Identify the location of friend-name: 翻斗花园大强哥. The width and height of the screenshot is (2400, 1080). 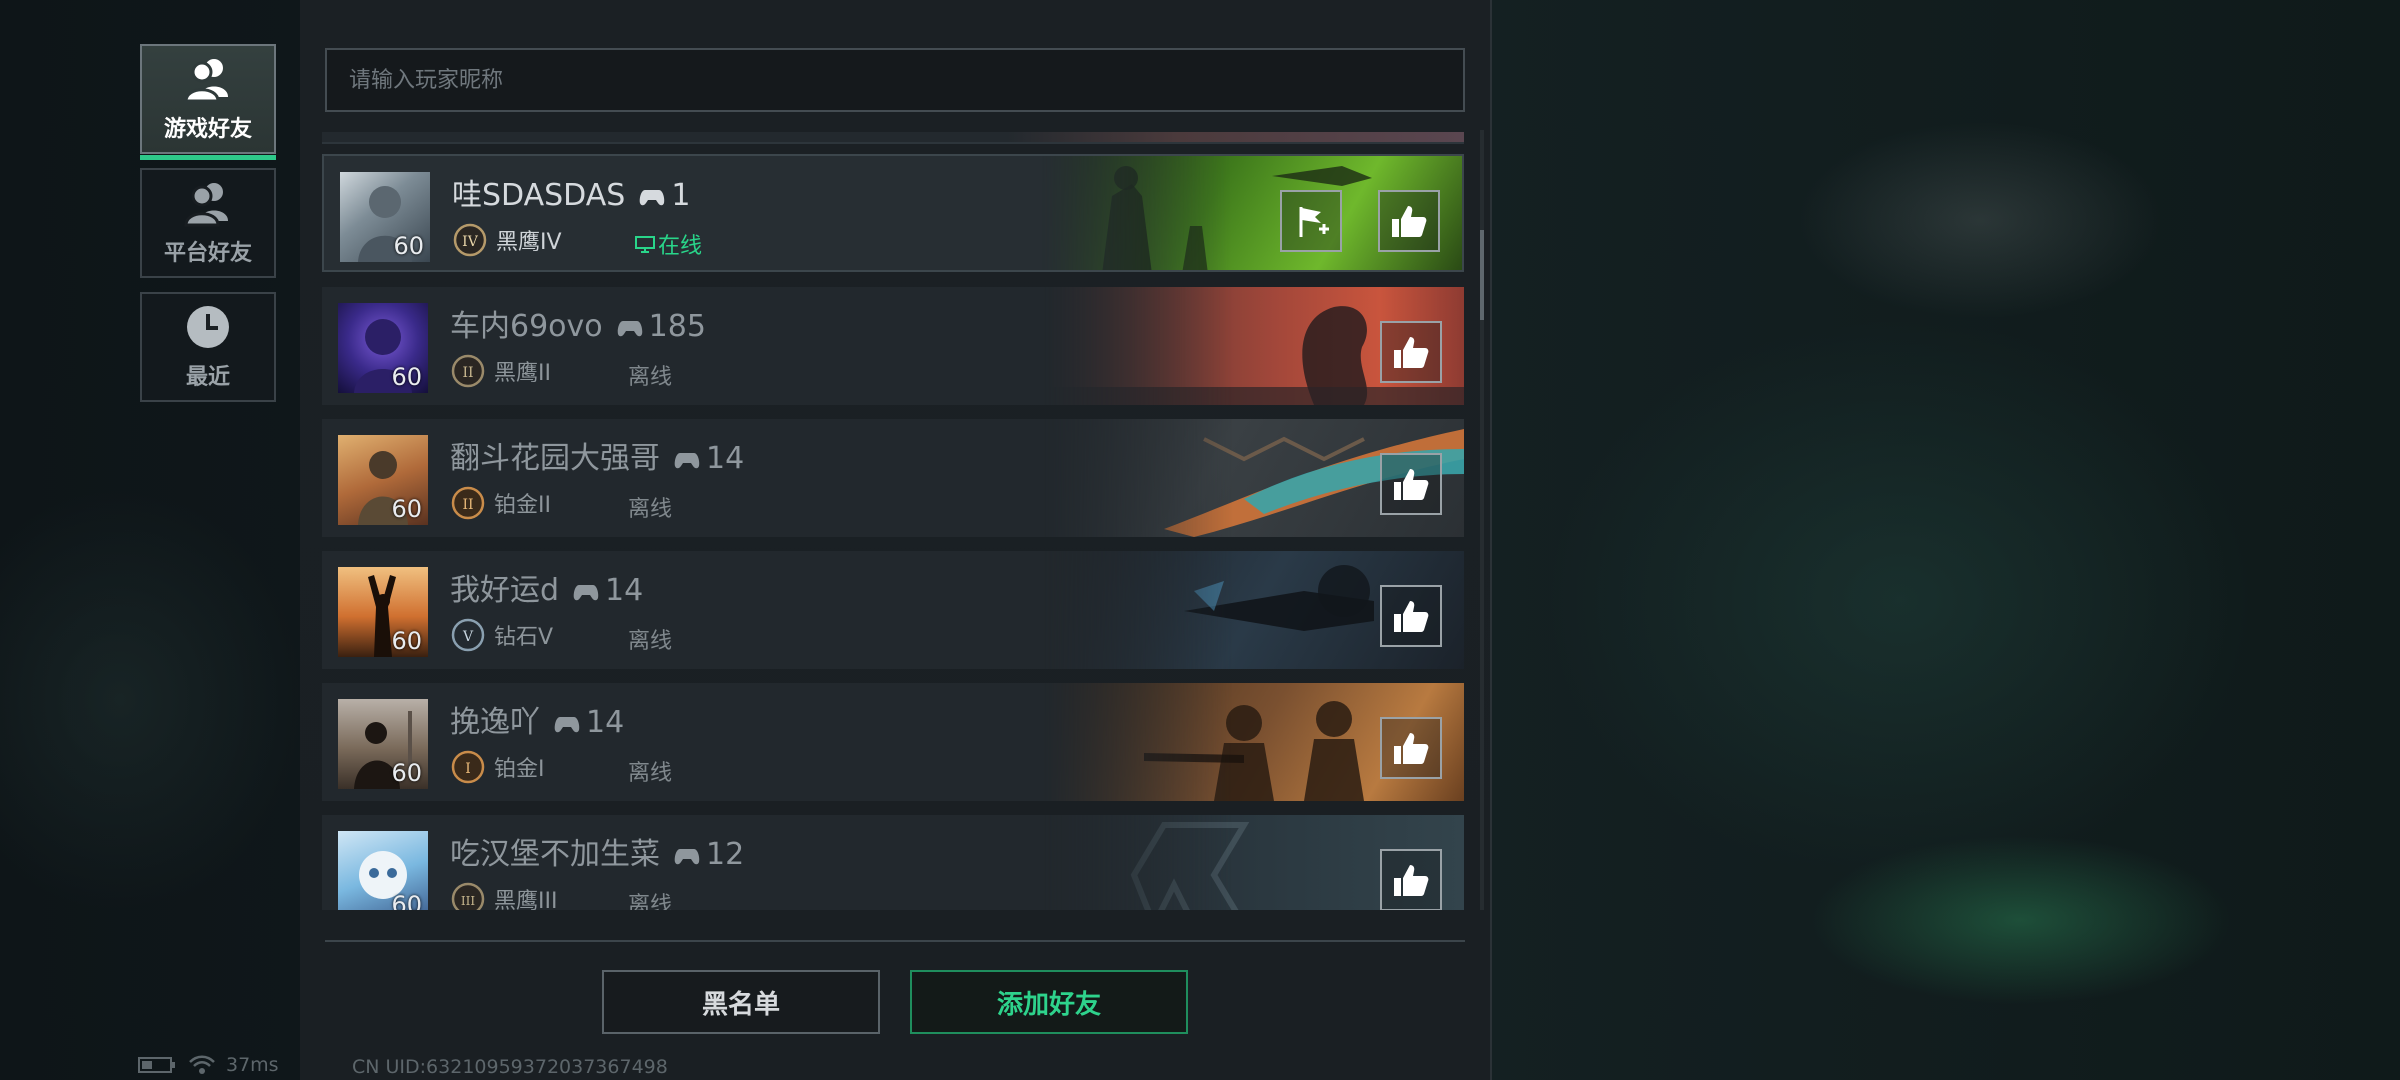
(555, 458).